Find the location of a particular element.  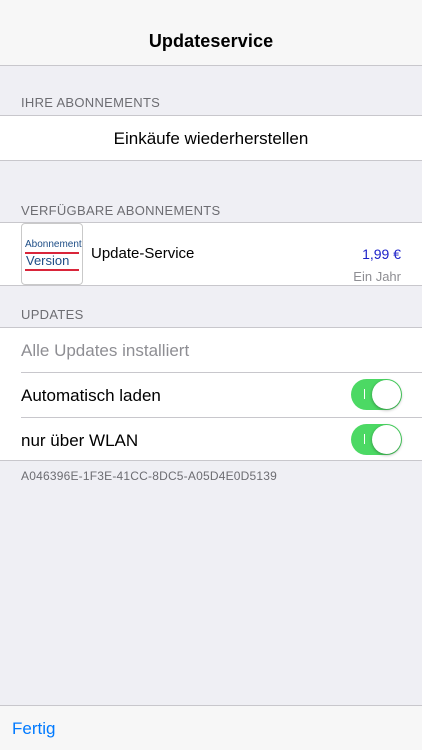

restore-purchases-cell: Einkäufe wiederherstellen is located at coordinates (211, 138).